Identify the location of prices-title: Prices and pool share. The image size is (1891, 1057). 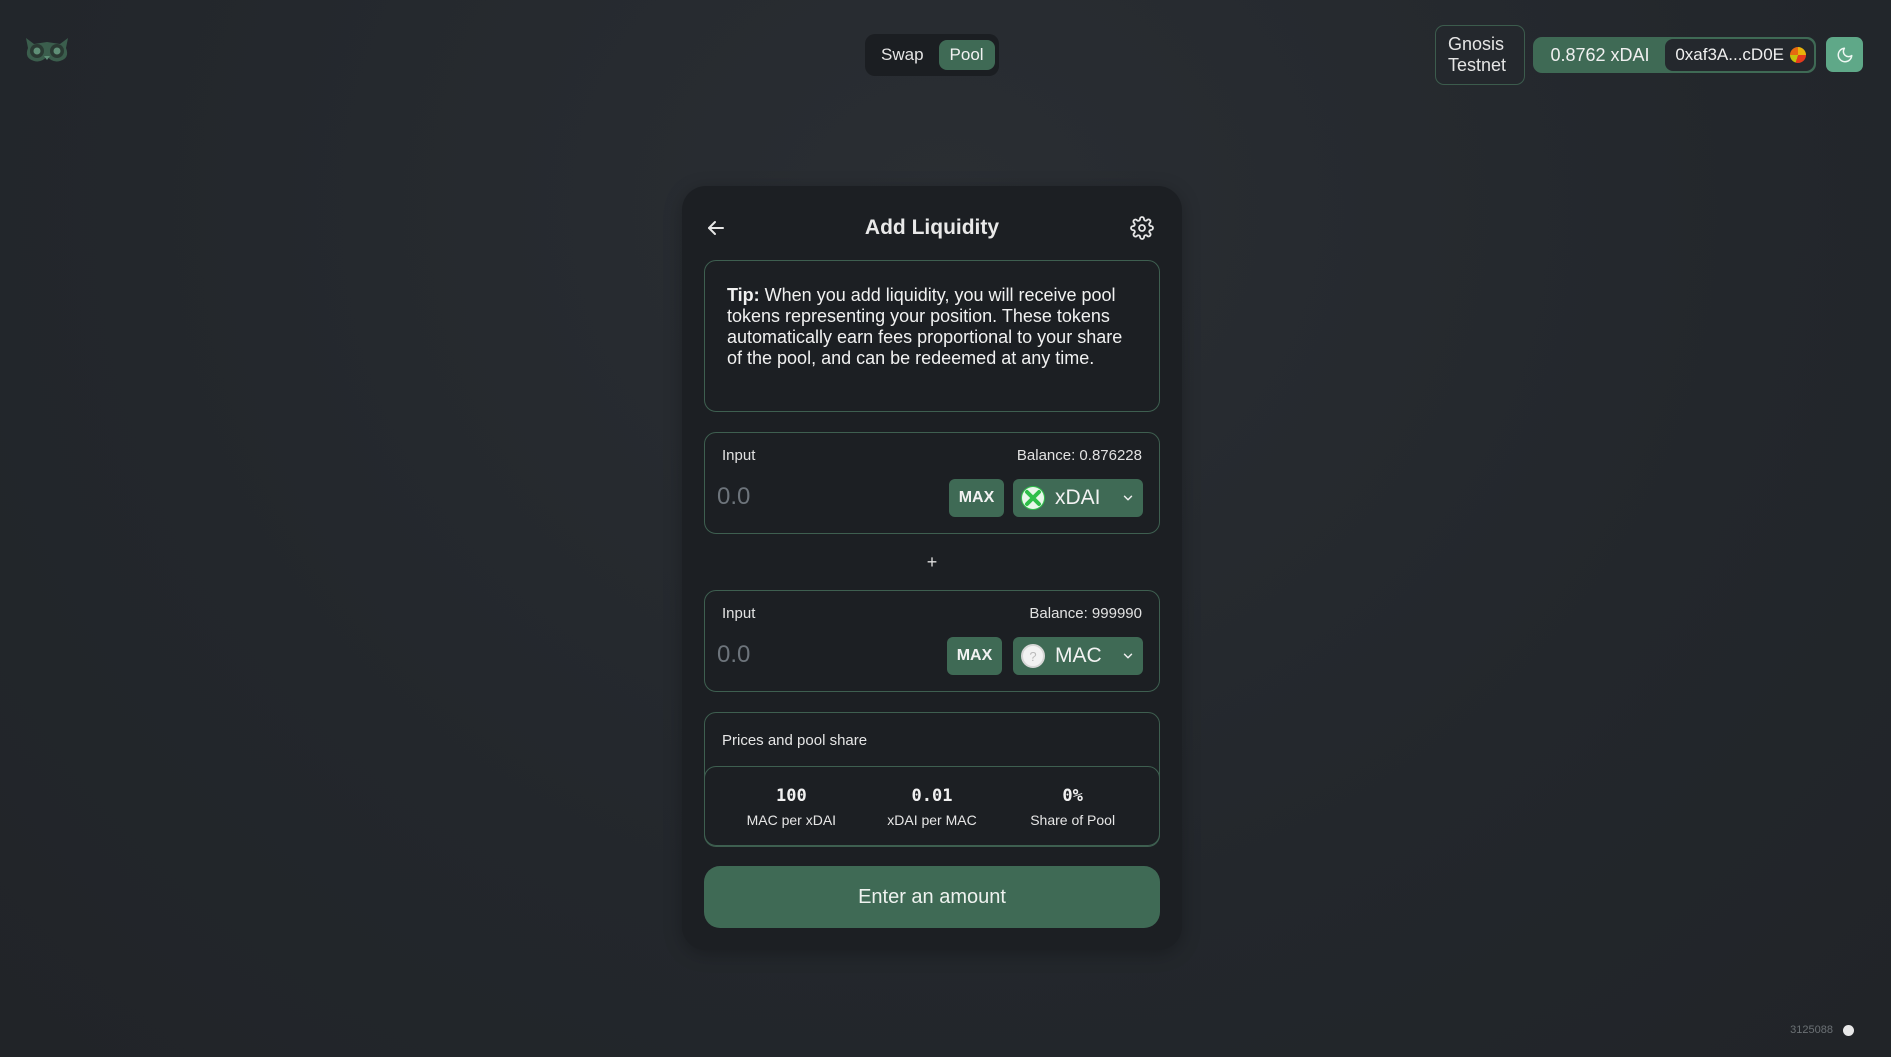
(795, 740).